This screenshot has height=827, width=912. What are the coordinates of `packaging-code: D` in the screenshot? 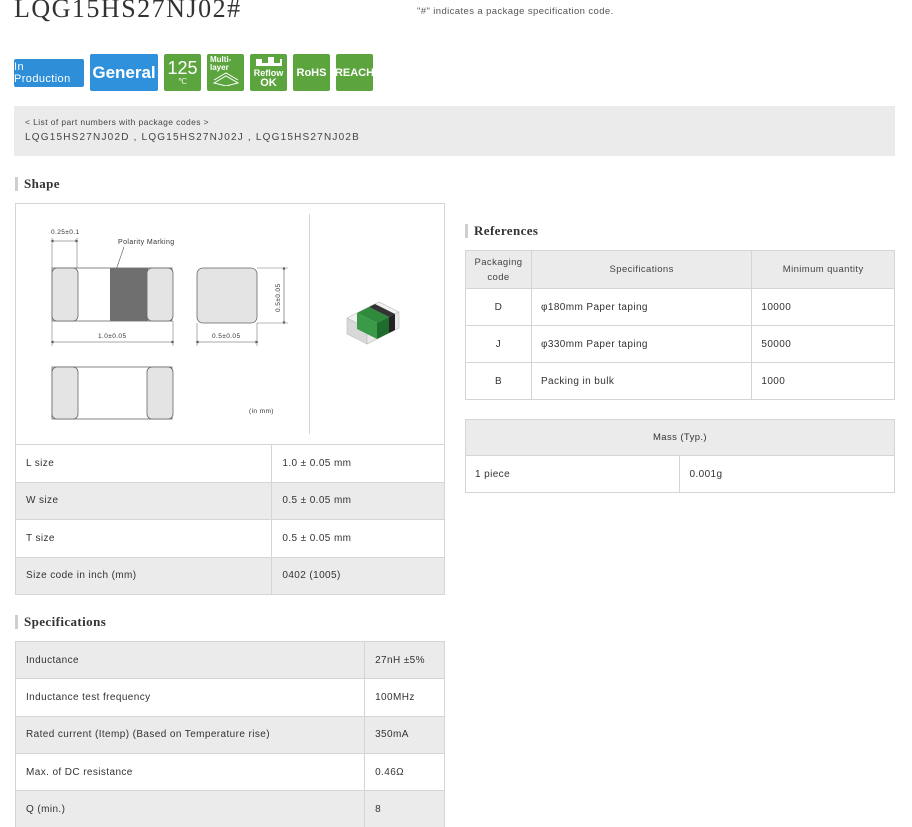 It's located at (498, 307).